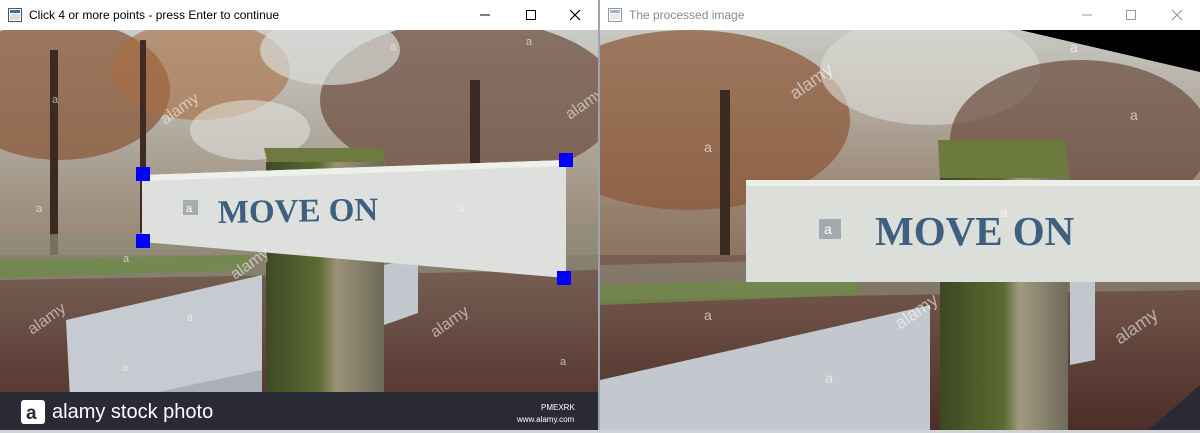  I want to click on window-title: The processed image, so click(687, 15).